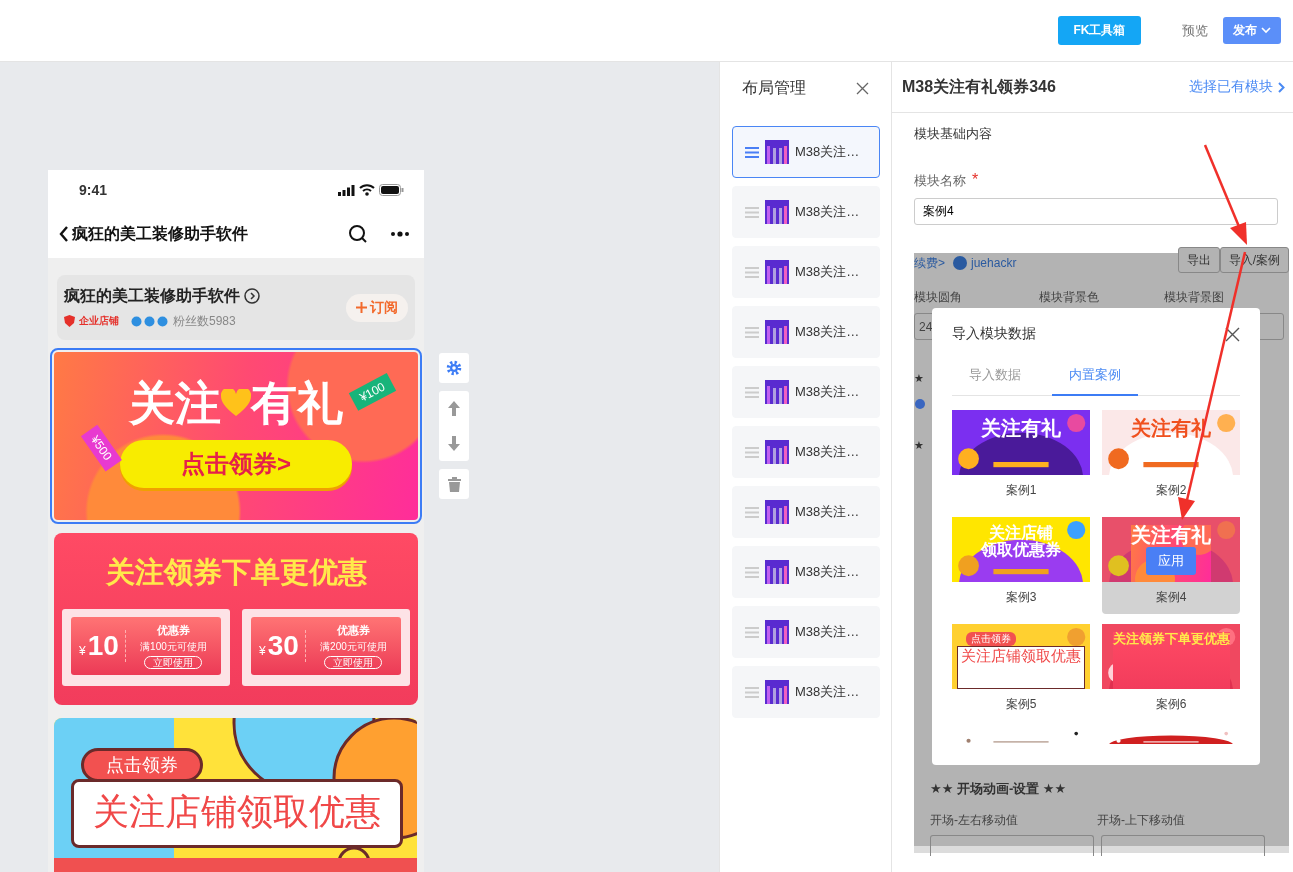 This screenshot has width=1293, height=872. What do you see at coordinates (454, 408) in the screenshot?
I see `move-up-icon` at bounding box center [454, 408].